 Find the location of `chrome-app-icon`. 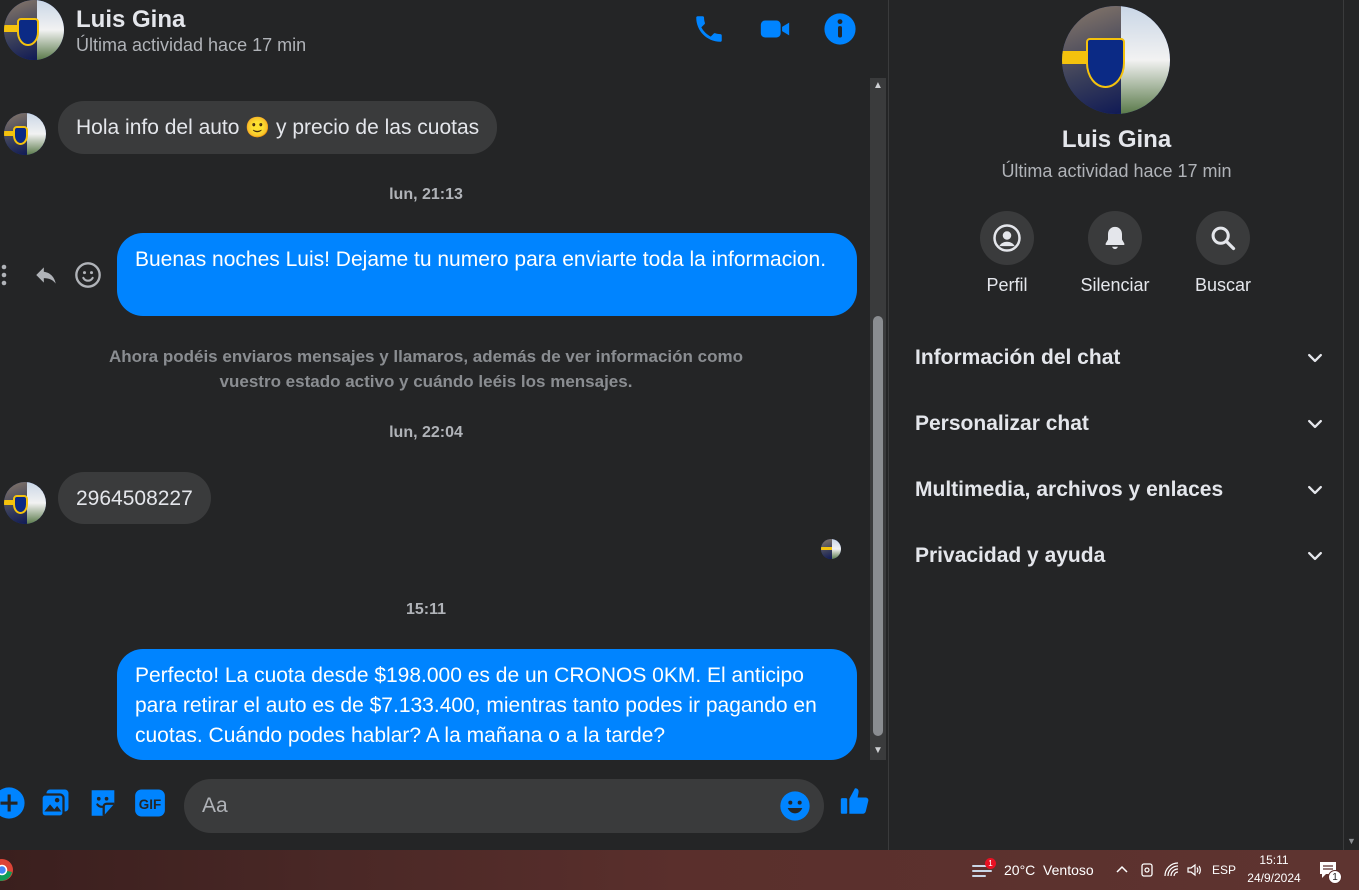

chrome-app-icon is located at coordinates (7, 870).